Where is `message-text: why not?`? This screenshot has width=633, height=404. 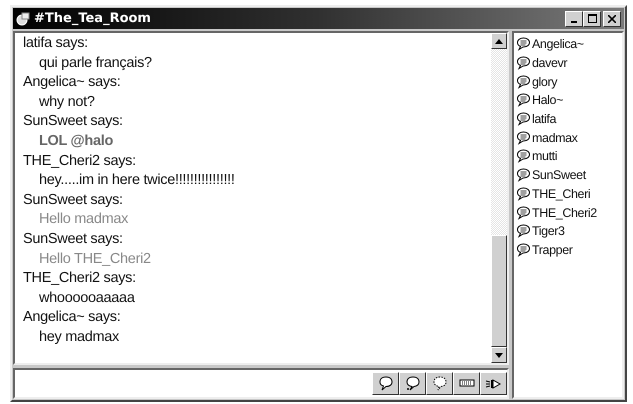
message-text: why not? is located at coordinates (67, 102).